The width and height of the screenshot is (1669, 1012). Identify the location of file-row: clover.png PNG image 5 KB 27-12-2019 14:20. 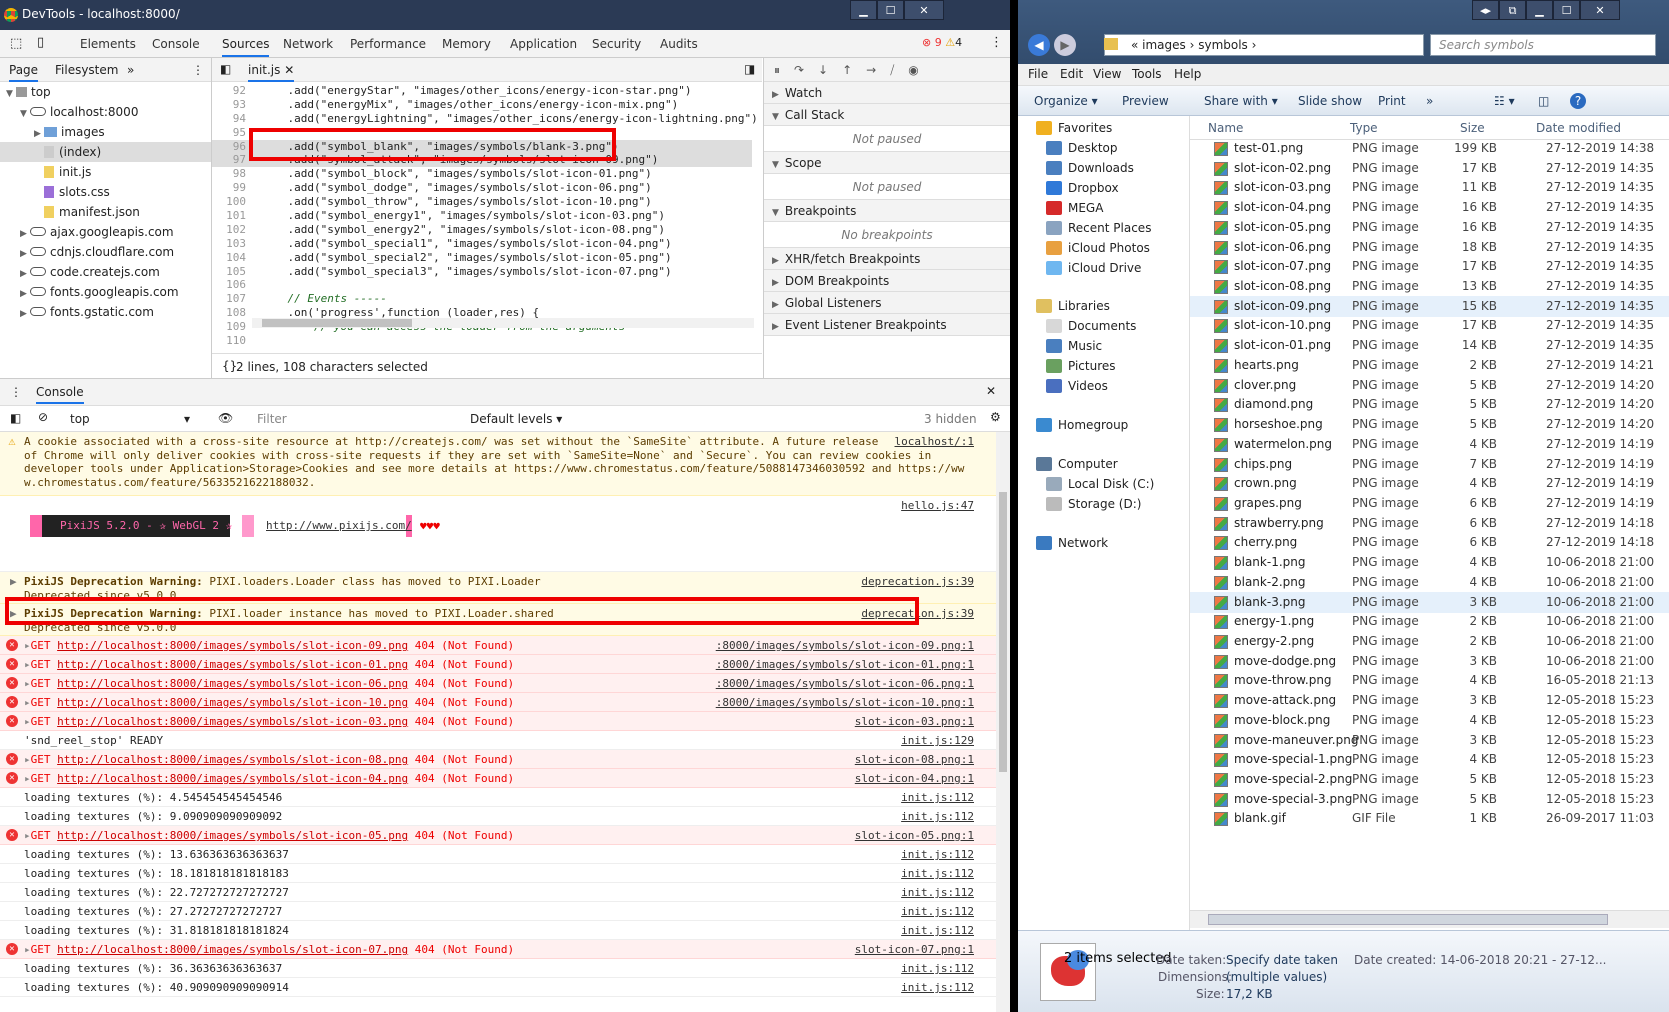
(1429, 385).